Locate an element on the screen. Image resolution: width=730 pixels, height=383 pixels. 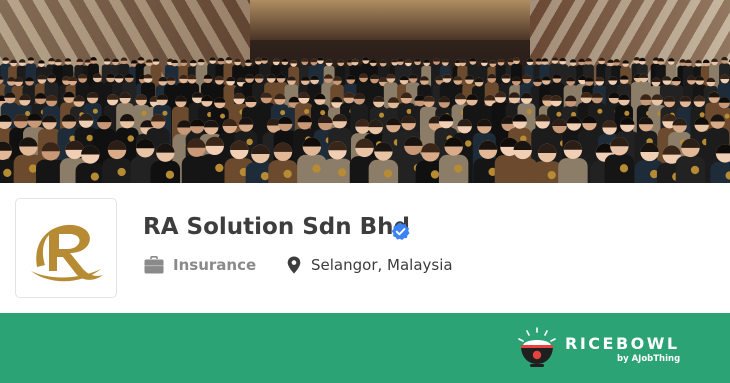
verified-badge-icon is located at coordinates (400, 231).